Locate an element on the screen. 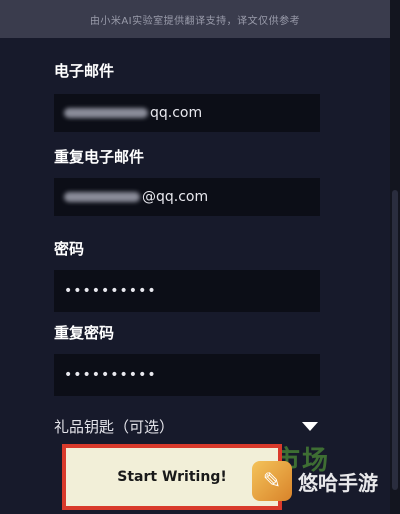  password-label: 密码 is located at coordinates (69, 249).